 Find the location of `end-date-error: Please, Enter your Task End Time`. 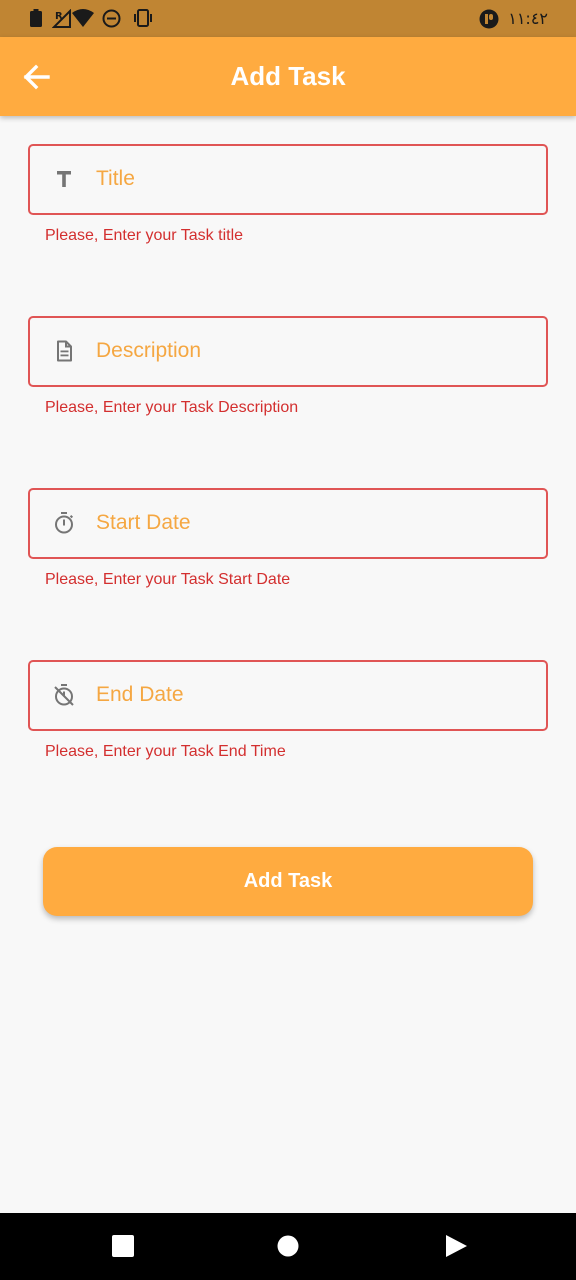

end-date-error: Please, Enter your Task End Time is located at coordinates (165, 751).